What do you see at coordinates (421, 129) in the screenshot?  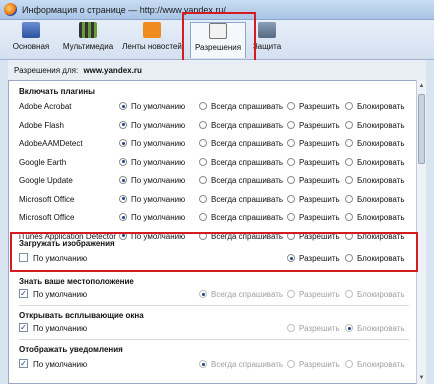 I see `scrollbar-thumb` at bounding box center [421, 129].